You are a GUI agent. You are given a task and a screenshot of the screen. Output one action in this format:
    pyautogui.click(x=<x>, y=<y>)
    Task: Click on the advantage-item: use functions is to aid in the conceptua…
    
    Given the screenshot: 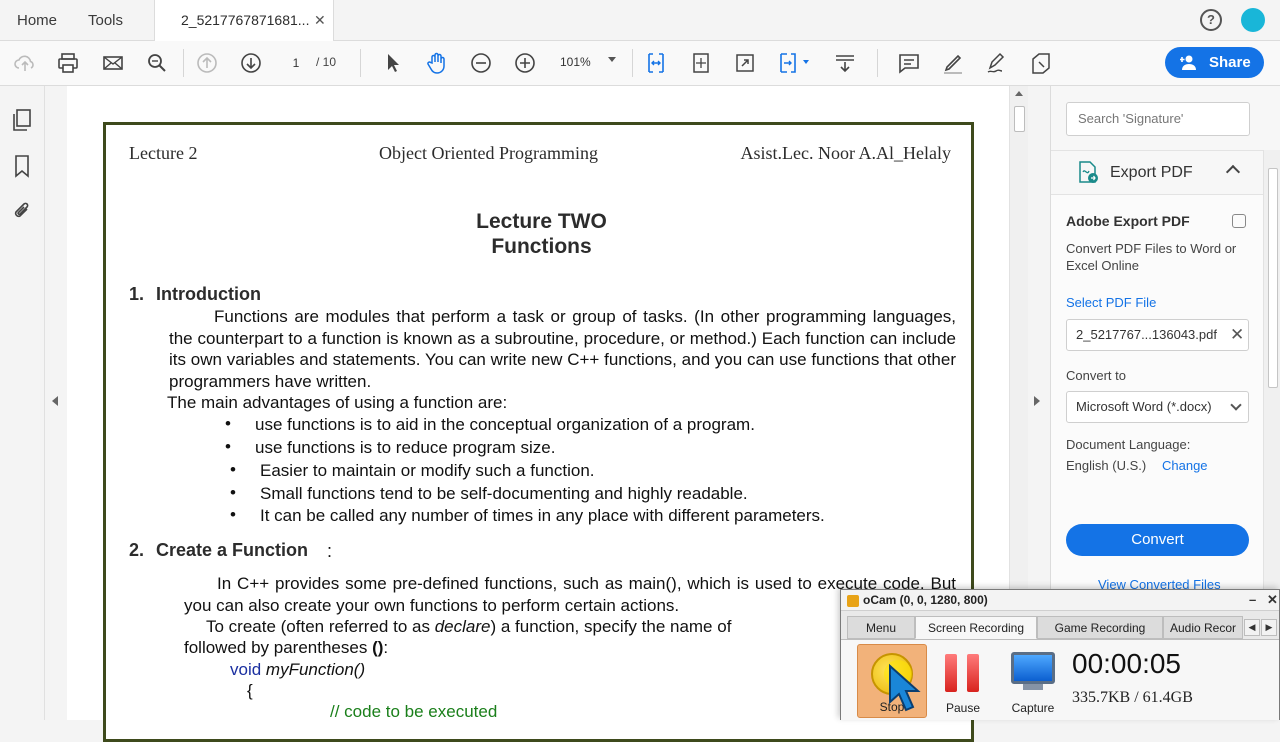 What is the action you would take?
    pyautogui.click(x=490, y=424)
    